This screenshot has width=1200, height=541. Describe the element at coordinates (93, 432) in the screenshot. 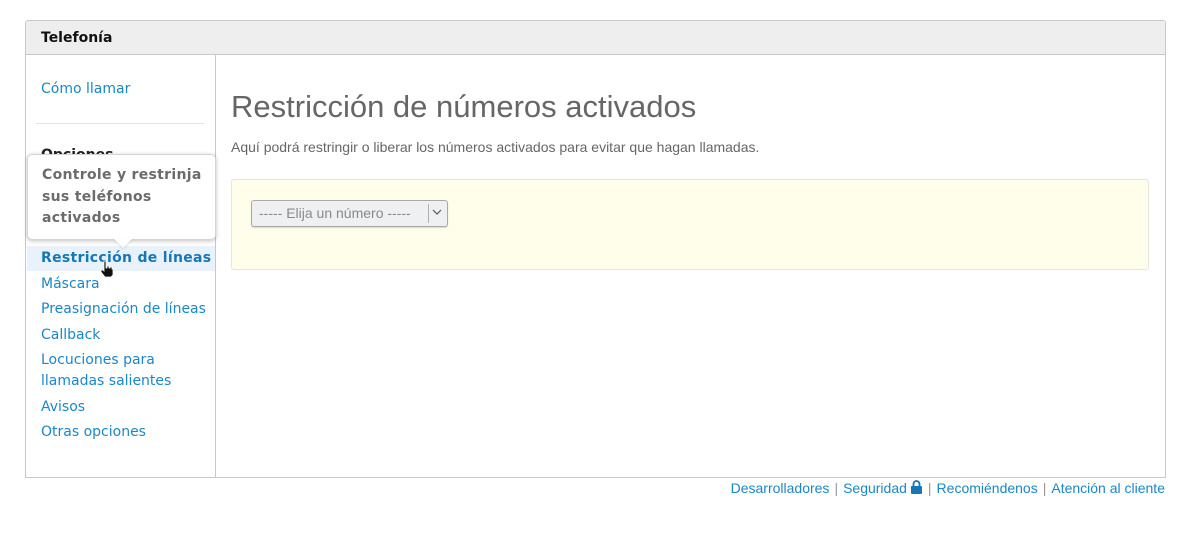

I see `sidebar-item-otras-opciones: Otras opciones` at that location.